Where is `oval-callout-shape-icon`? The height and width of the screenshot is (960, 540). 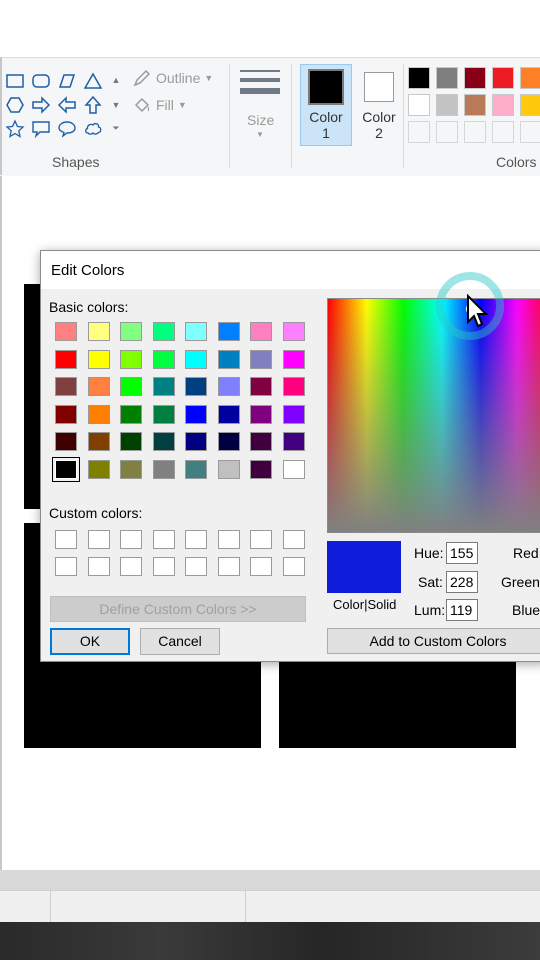
oval-callout-shape-icon is located at coordinates (67, 129).